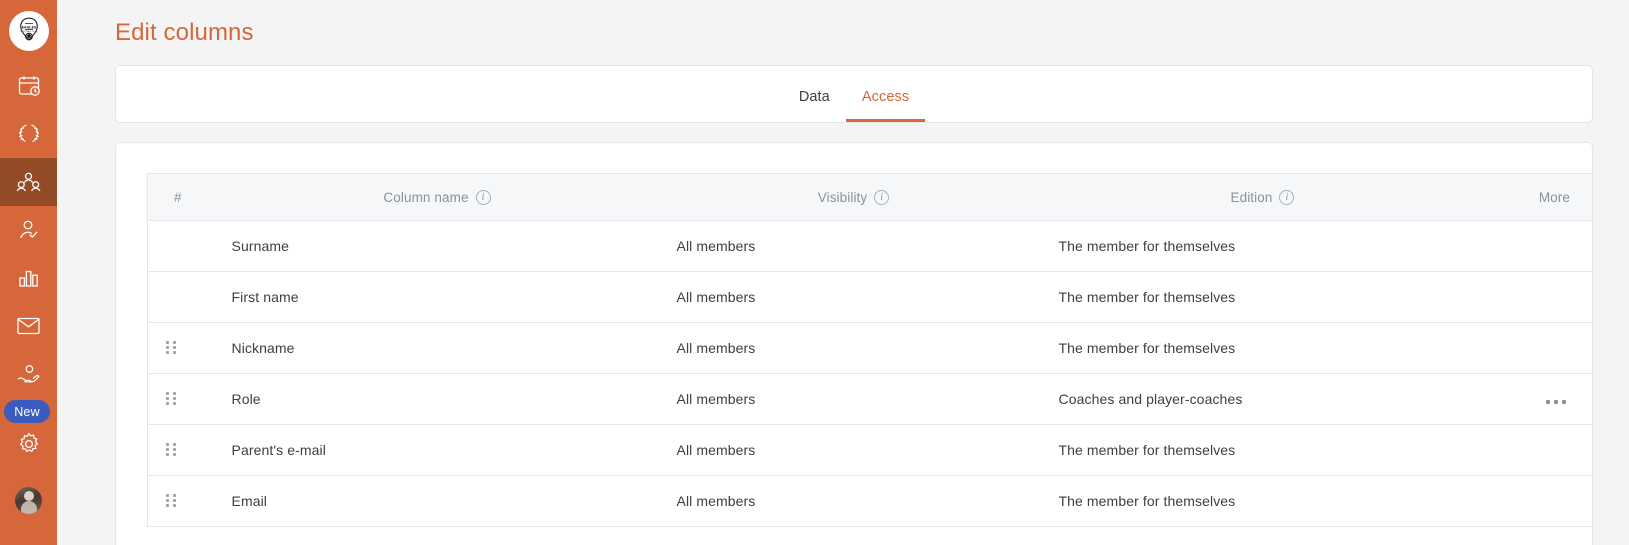 The image size is (1629, 545). I want to click on avatar, so click(28, 500).